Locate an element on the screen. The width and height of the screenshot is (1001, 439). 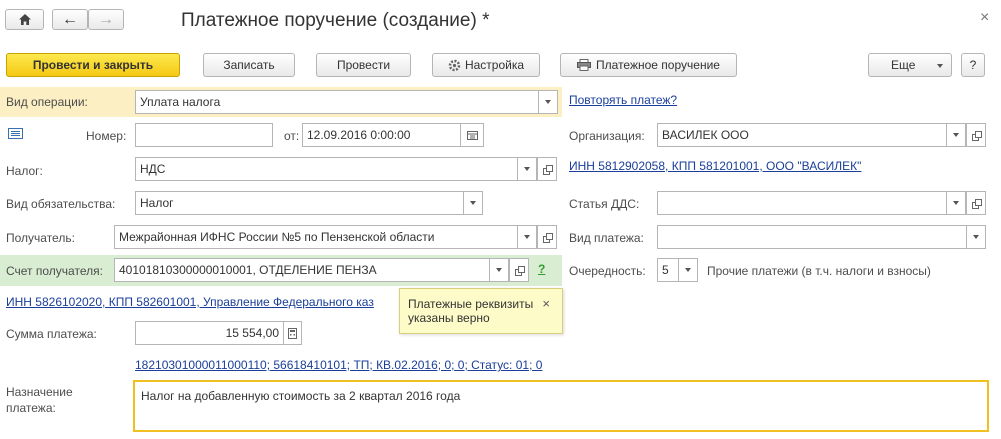
priority-select: 5 is located at coordinates (668, 270).